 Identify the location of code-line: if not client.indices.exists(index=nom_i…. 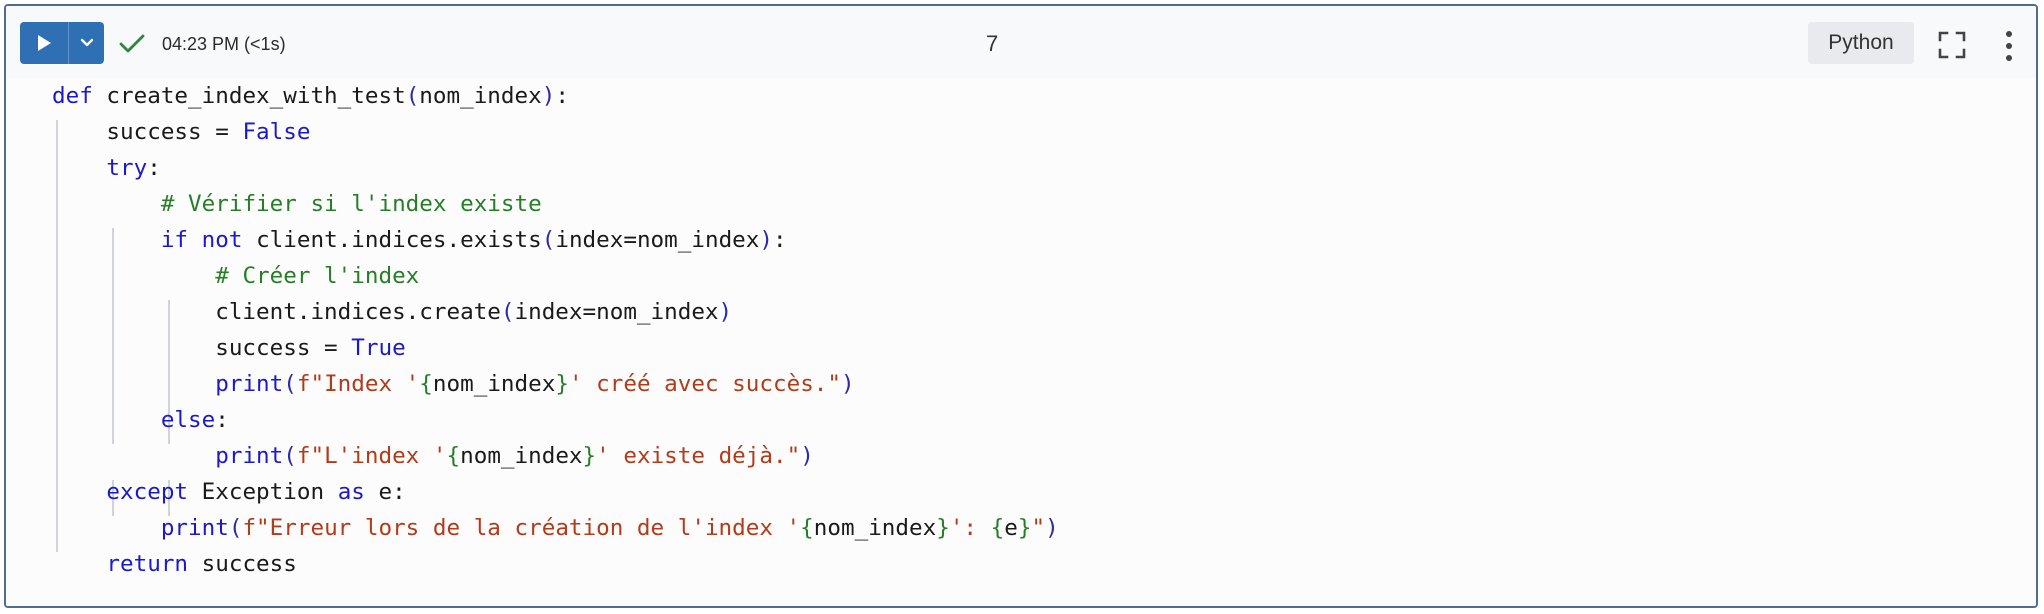
(473, 240).